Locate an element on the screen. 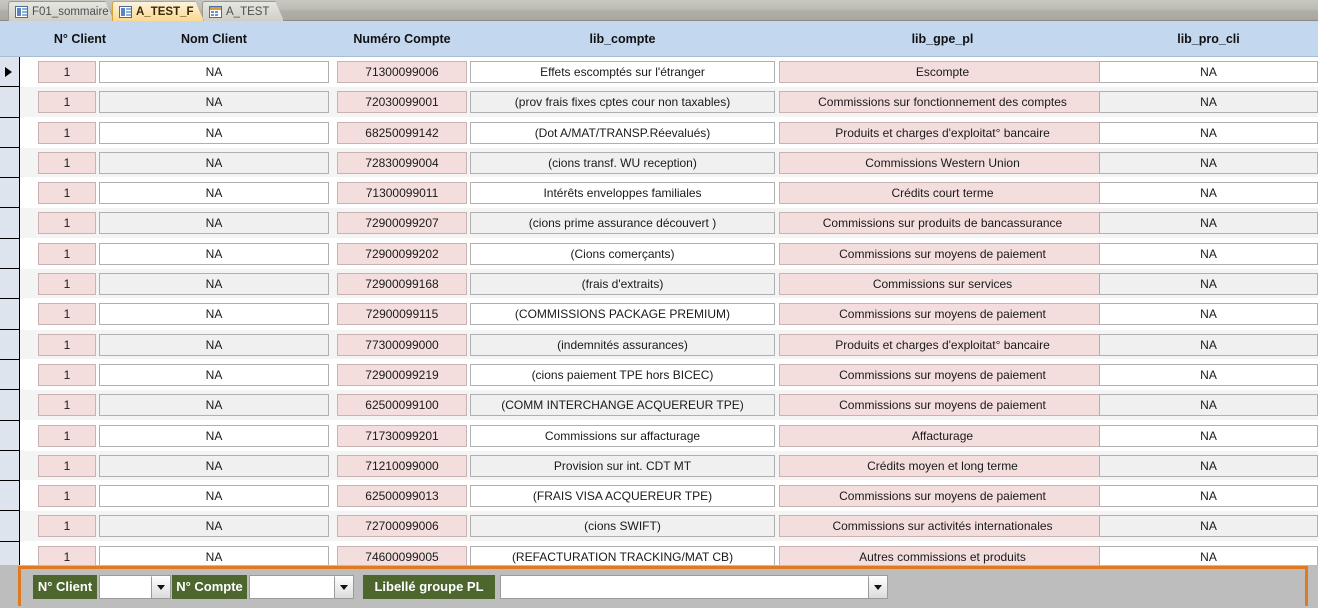  cell-lib_compte: (Cions comerçants) is located at coordinates (622, 253).